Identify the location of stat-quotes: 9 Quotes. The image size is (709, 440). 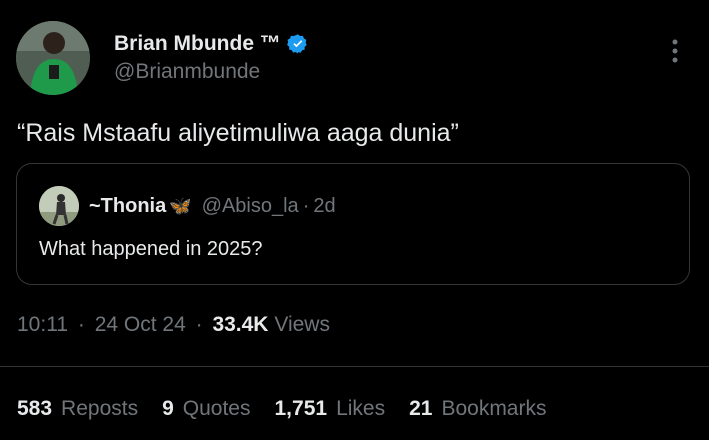
(206, 409).